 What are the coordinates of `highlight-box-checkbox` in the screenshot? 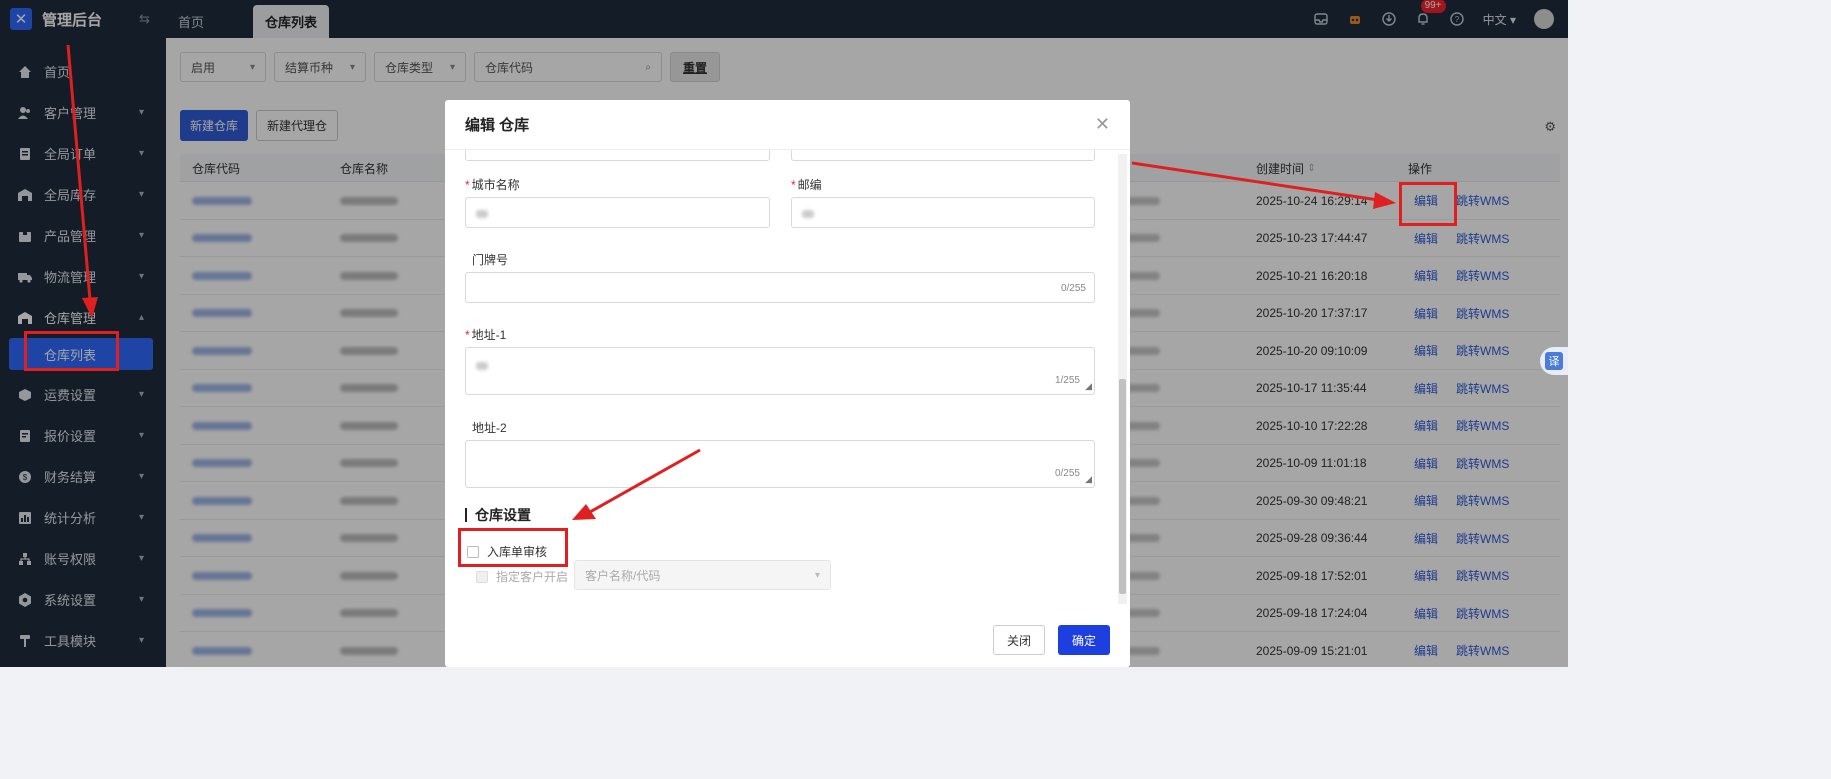 It's located at (513, 547).